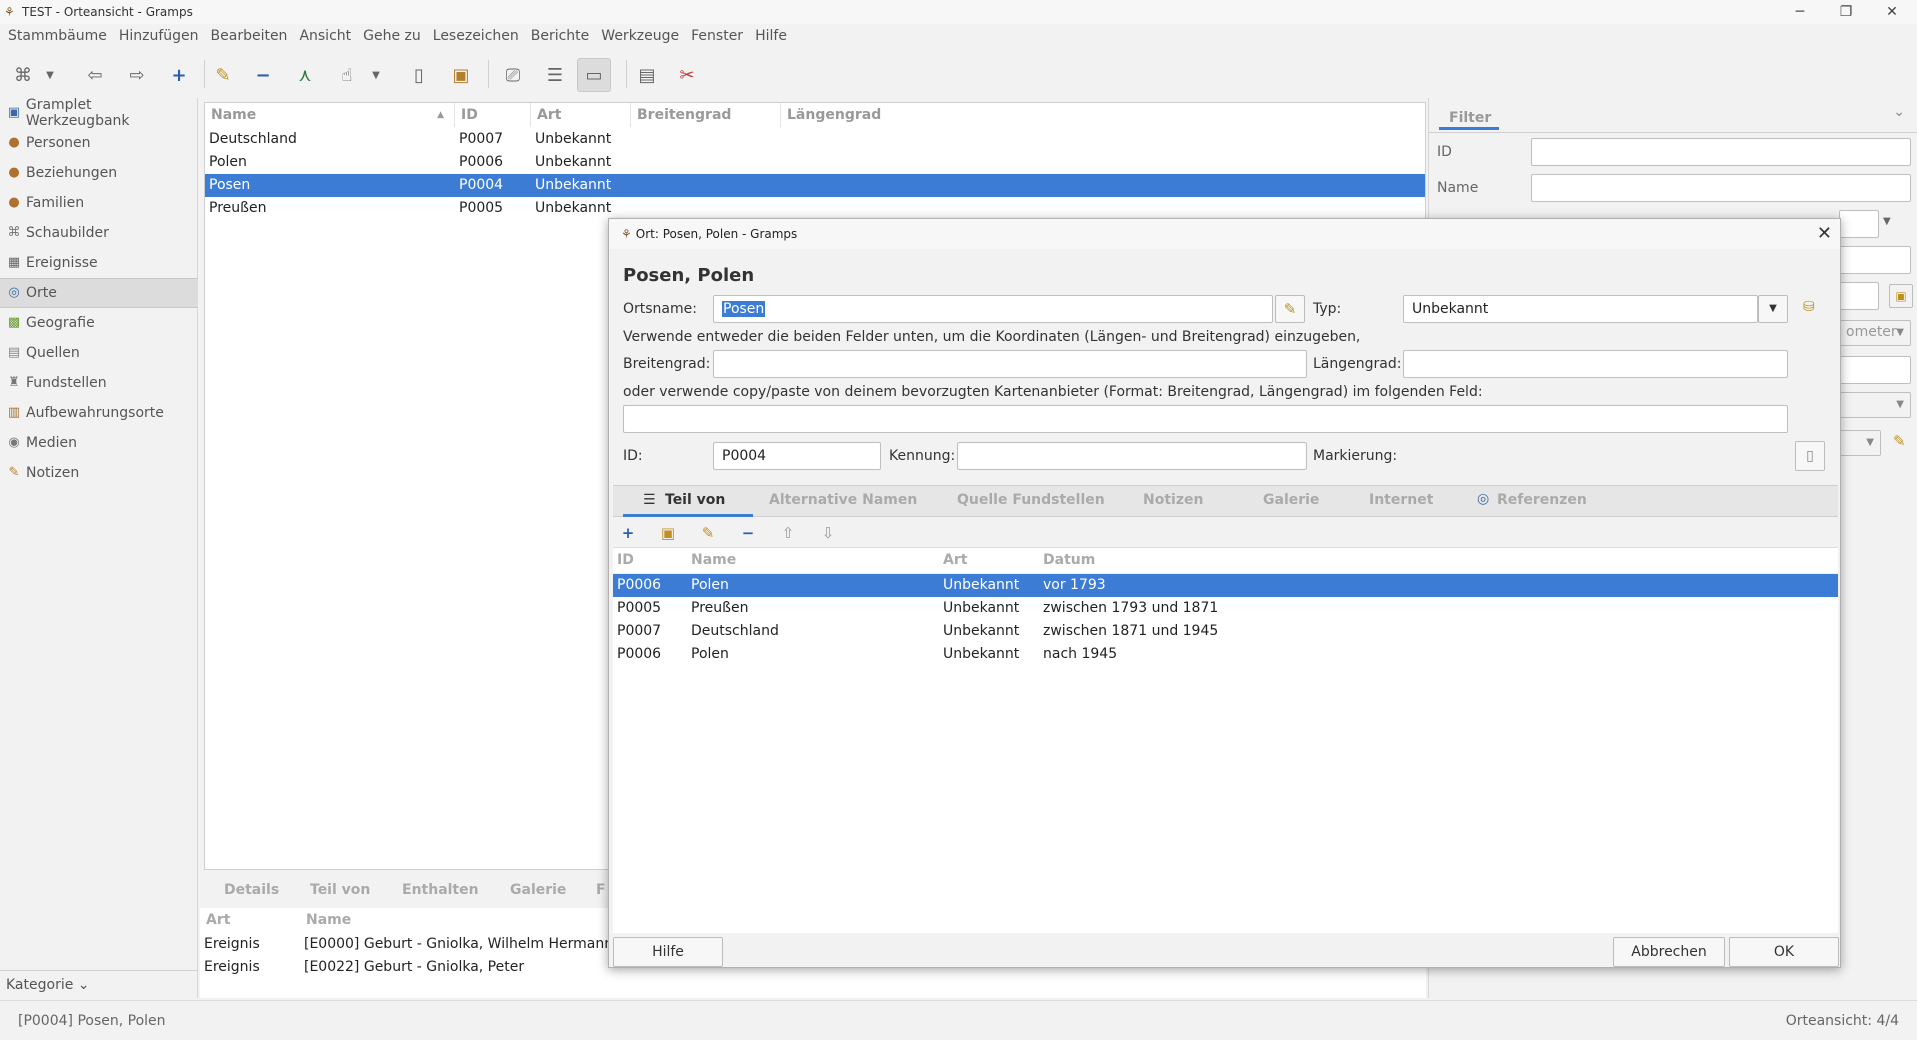 This screenshot has width=1917, height=1040. Describe the element at coordinates (99, 233) in the screenshot. I see `sidebar-item-schaubilder: ⌘ Schaubilder` at that location.